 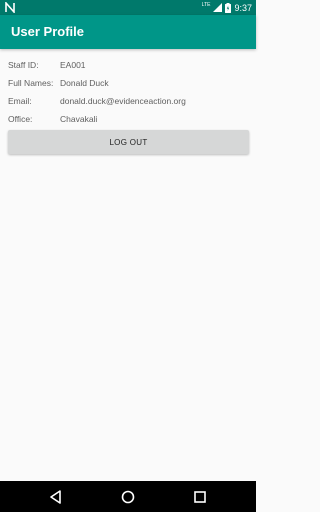 I want to click on status-icons: LTE 9:37, so click(x=227, y=7).